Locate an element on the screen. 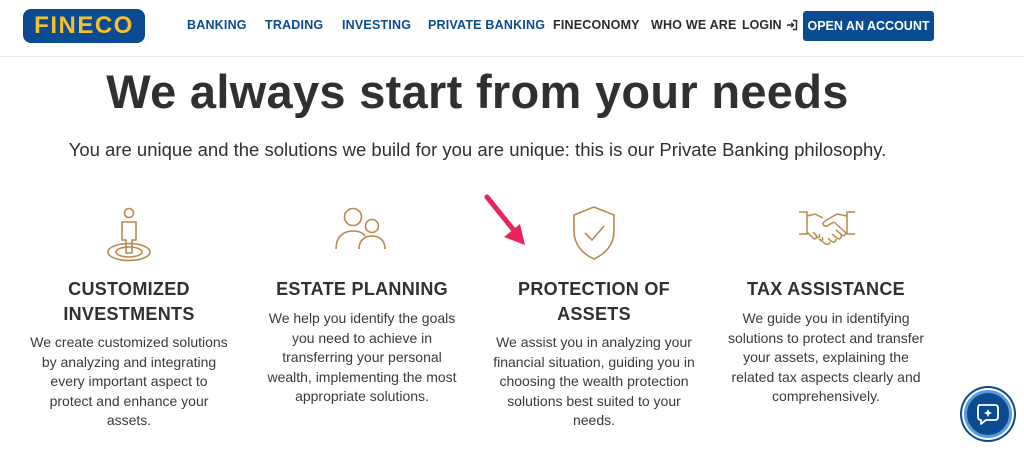  nav-item-who-we-are: WHO WE ARE is located at coordinates (694, 25).